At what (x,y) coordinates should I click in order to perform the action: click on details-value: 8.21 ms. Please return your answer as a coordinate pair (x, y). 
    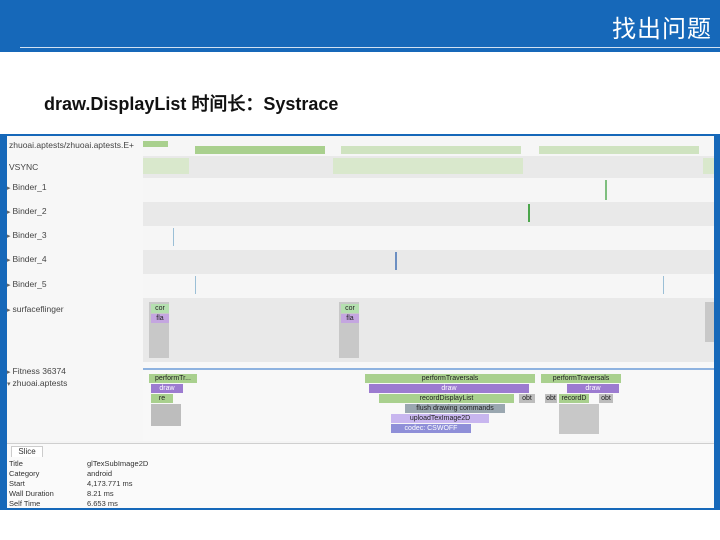
    Looking at the image, I should click on (100, 493).